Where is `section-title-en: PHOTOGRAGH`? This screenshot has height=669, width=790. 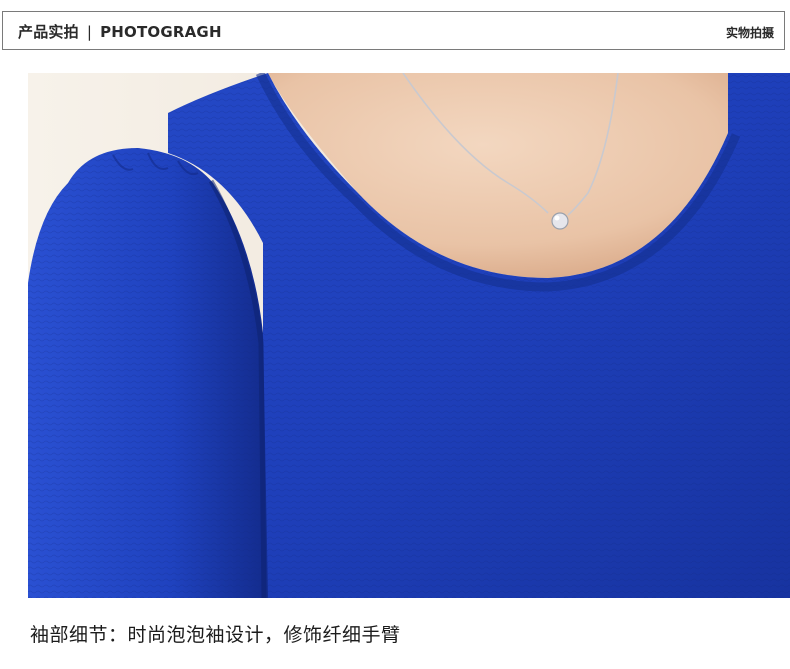 section-title-en: PHOTOGRAGH is located at coordinates (161, 32).